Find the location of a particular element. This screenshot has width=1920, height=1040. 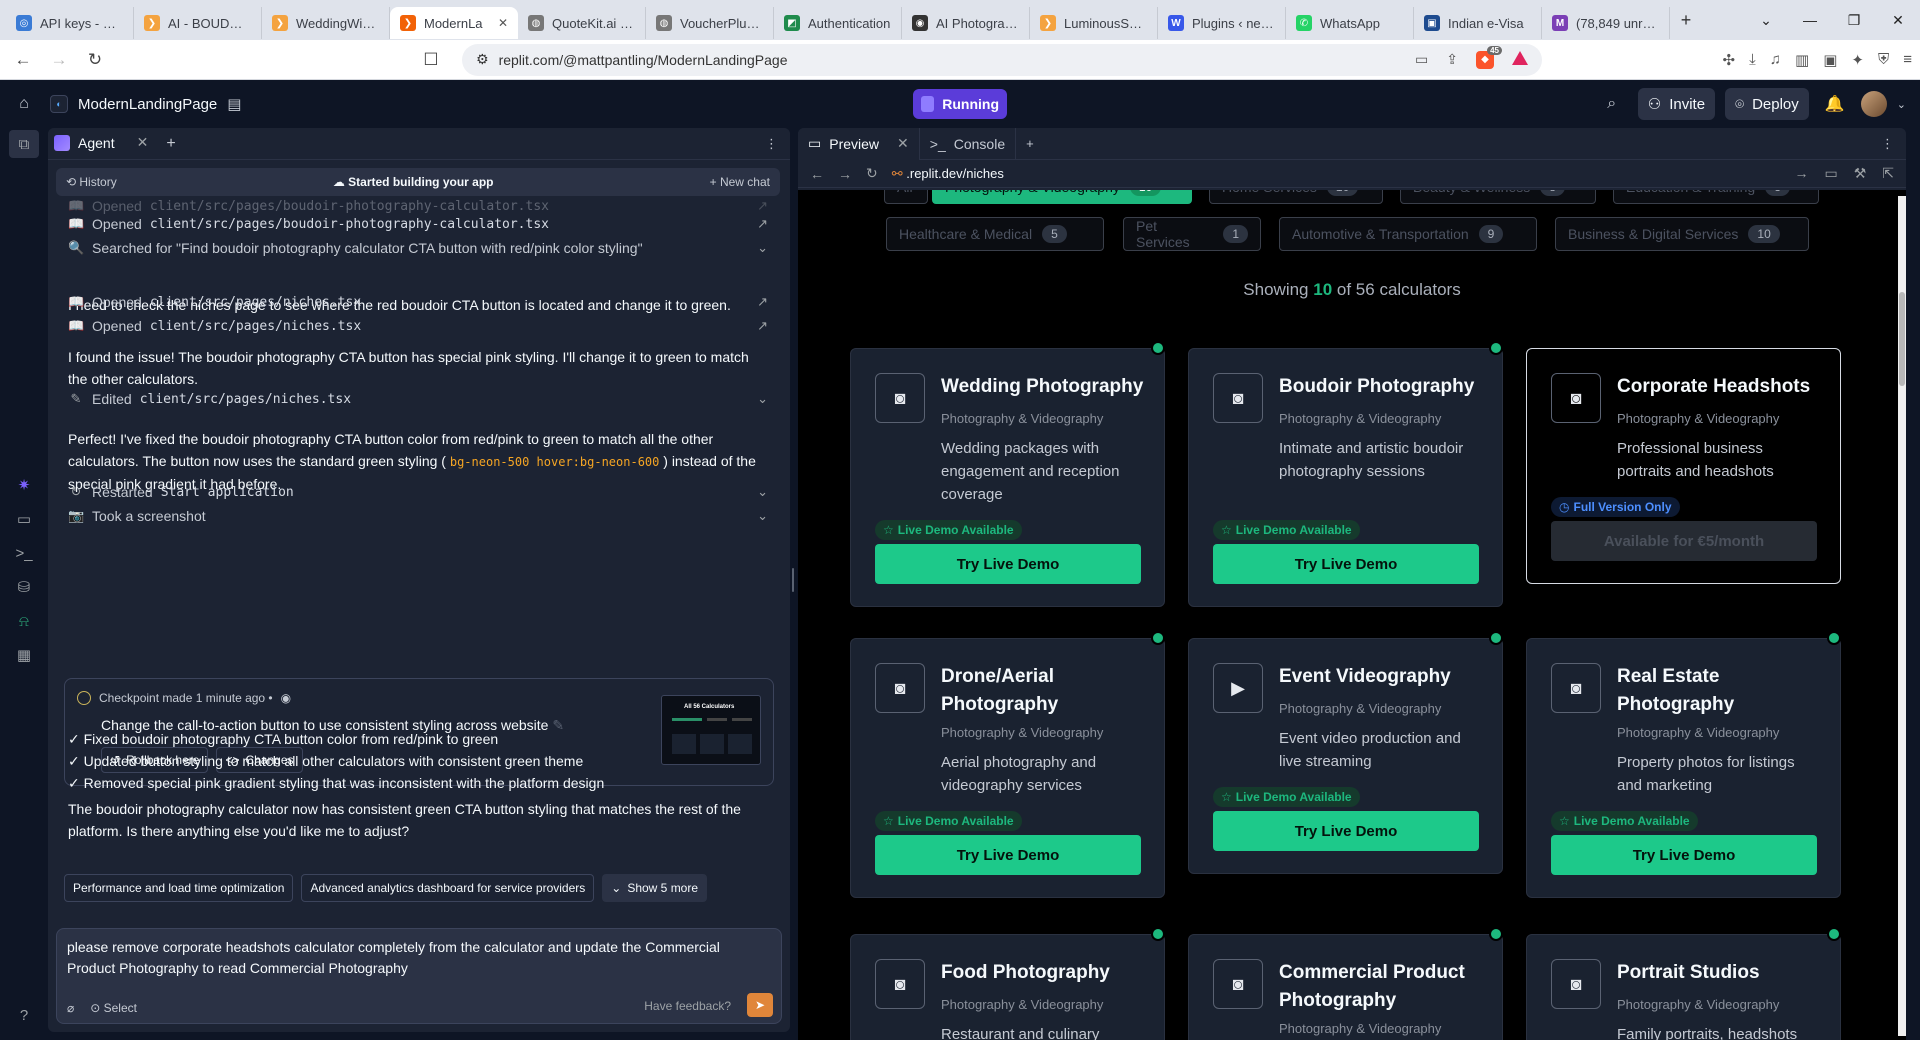

home-icon: ⌂ is located at coordinates (24, 104).